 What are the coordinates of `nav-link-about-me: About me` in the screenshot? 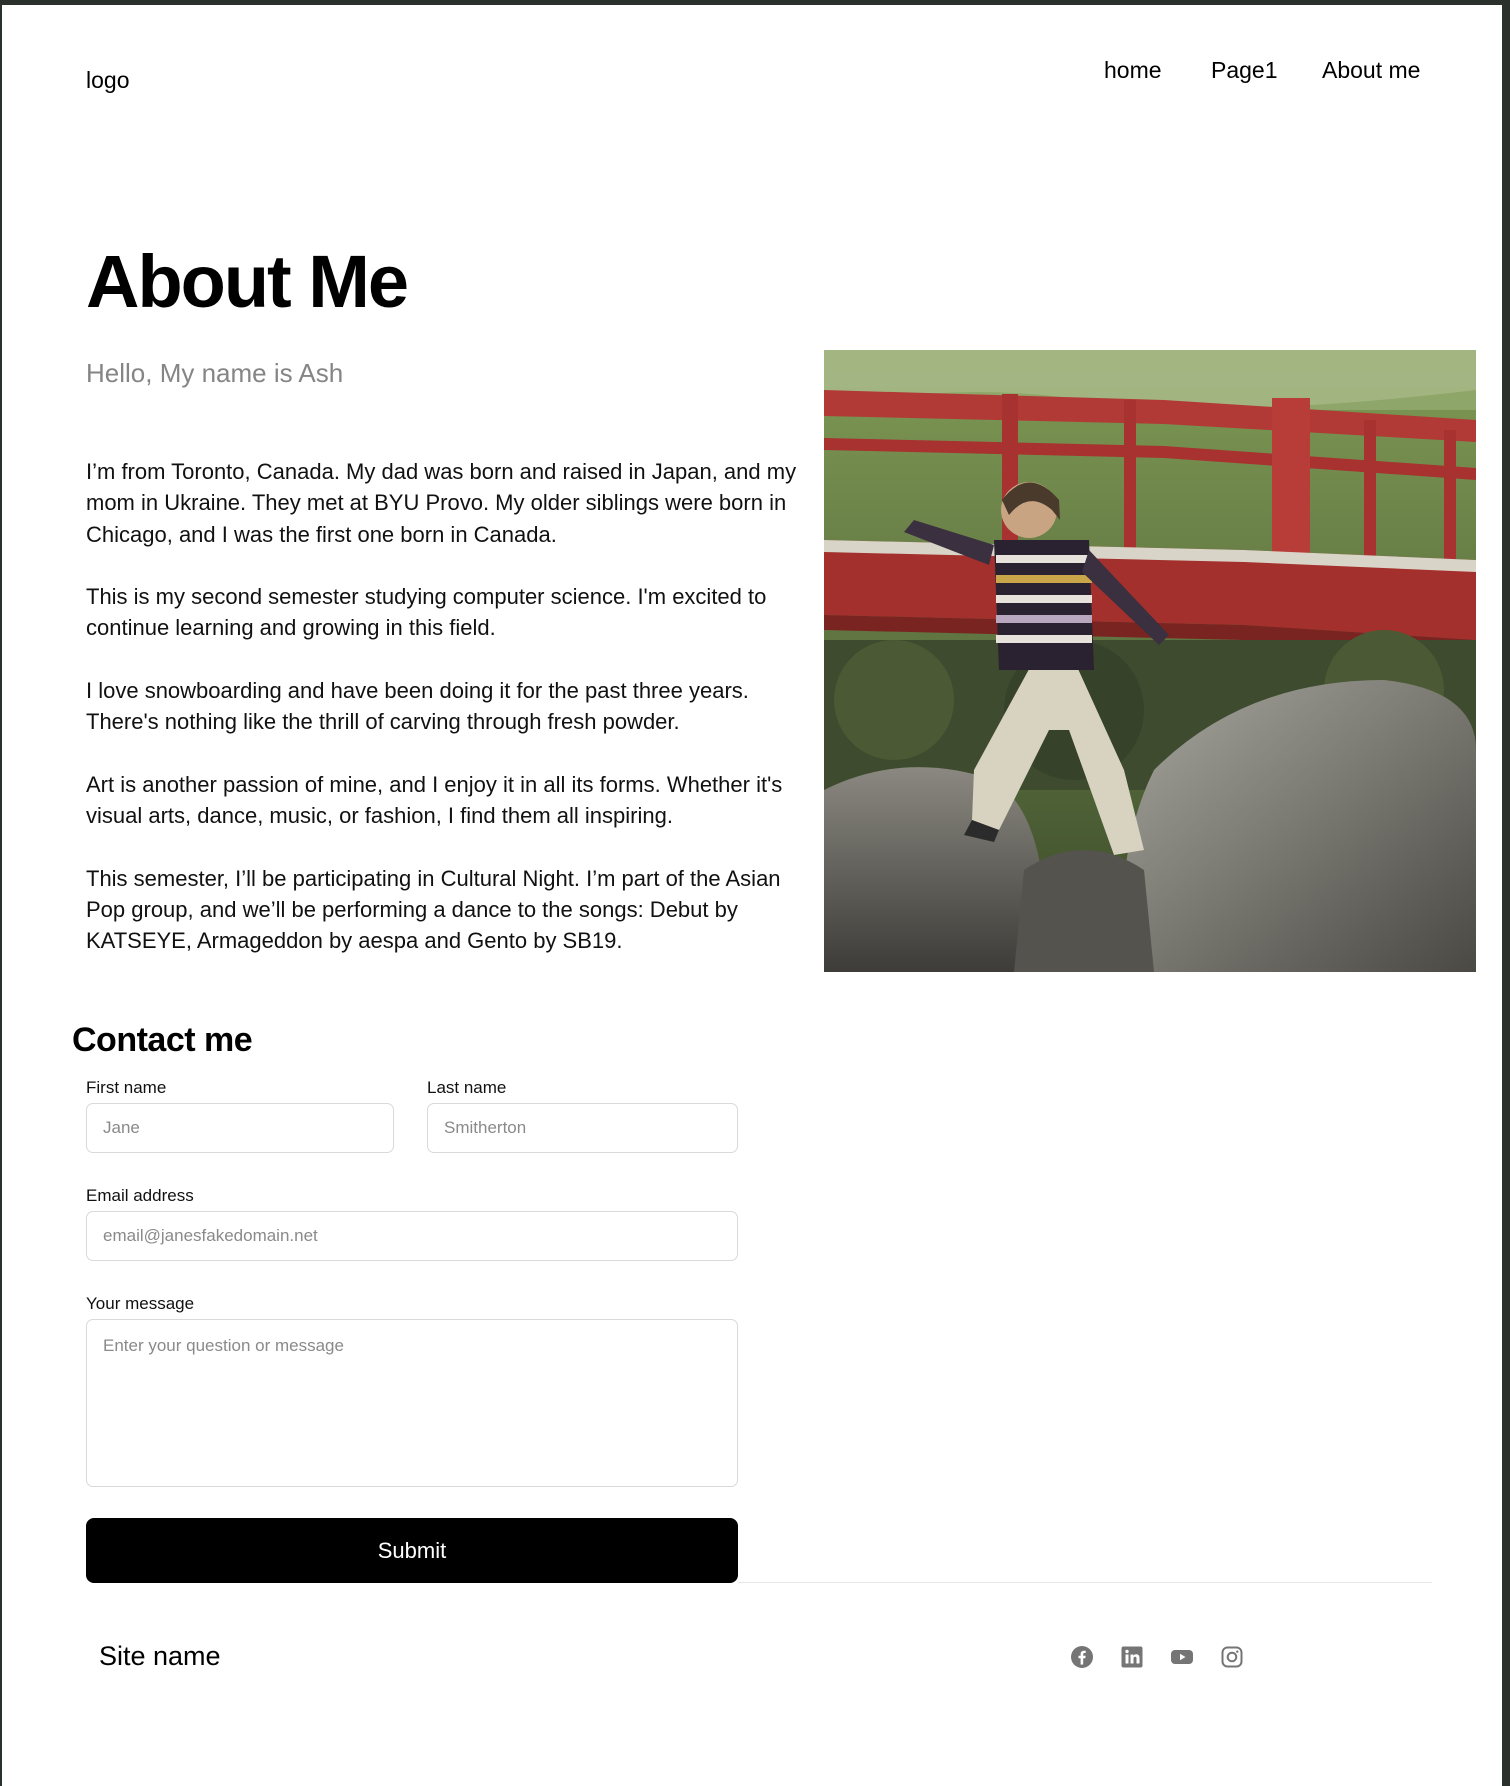 It's located at (1371, 70).